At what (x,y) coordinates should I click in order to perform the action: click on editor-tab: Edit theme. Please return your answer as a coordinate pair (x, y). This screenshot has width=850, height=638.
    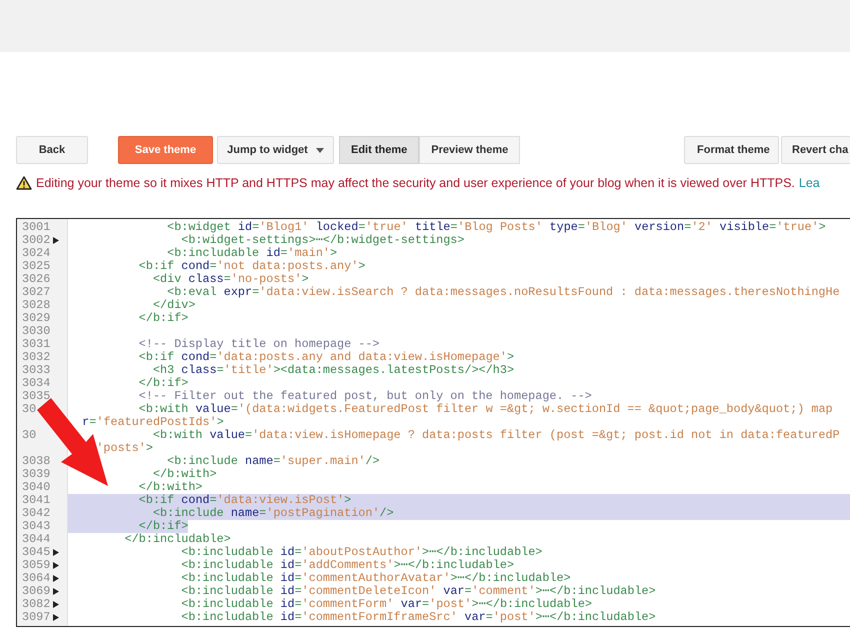
    Looking at the image, I should click on (379, 150).